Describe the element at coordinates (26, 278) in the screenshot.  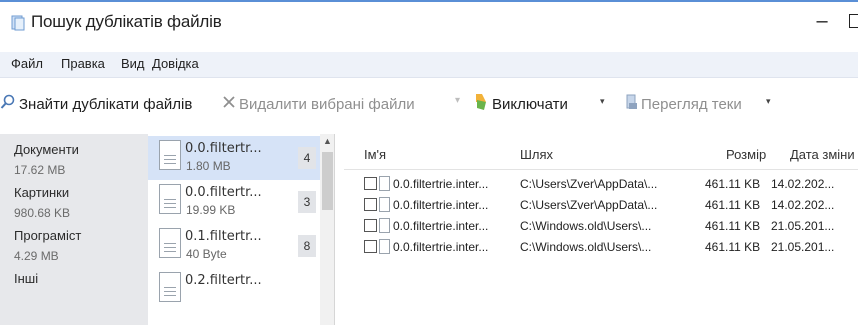
I see `category-name: Інші` at that location.